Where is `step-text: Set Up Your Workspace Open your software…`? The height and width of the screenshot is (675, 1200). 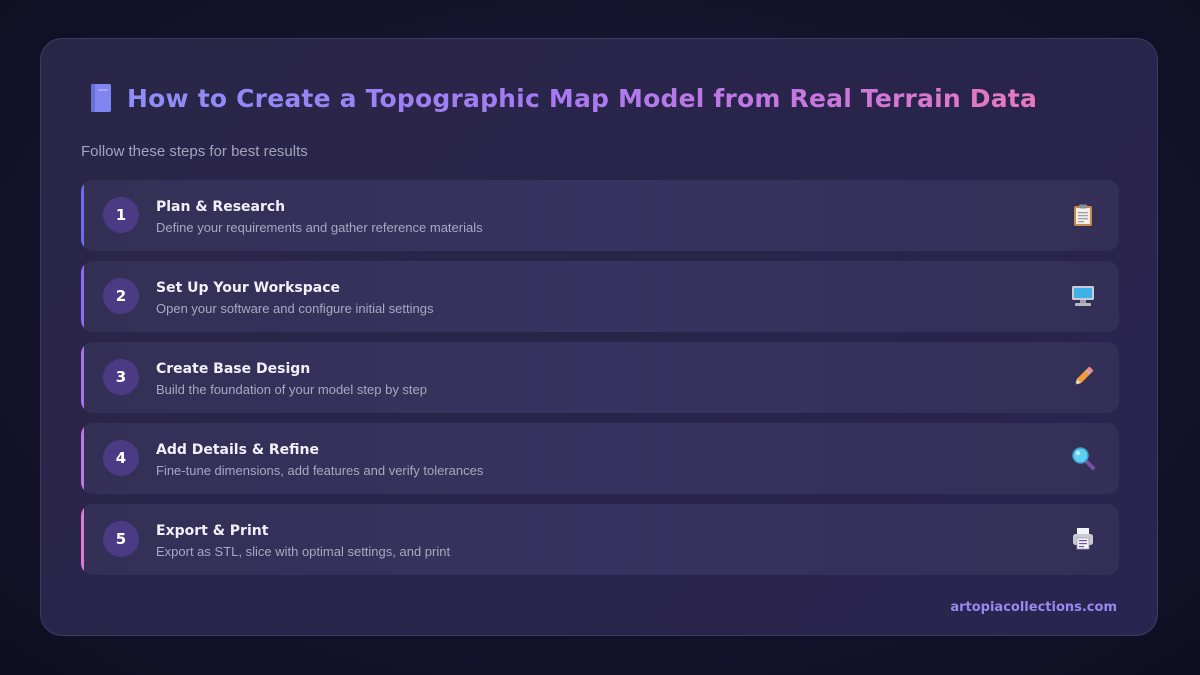 step-text: Set Up Your Workspace Open your software… is located at coordinates (295, 298).